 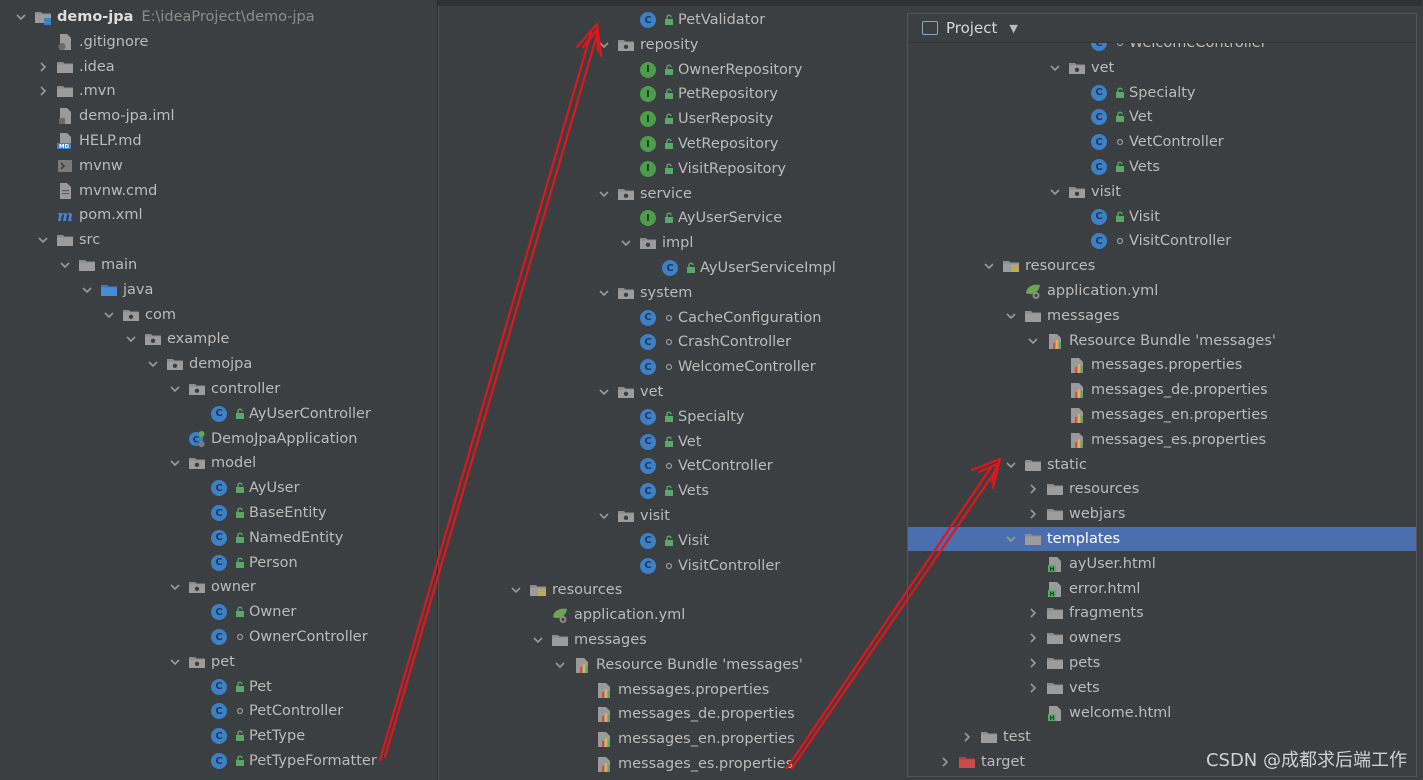 What do you see at coordinates (674, 243) in the screenshot?
I see `tree-row: impl` at bounding box center [674, 243].